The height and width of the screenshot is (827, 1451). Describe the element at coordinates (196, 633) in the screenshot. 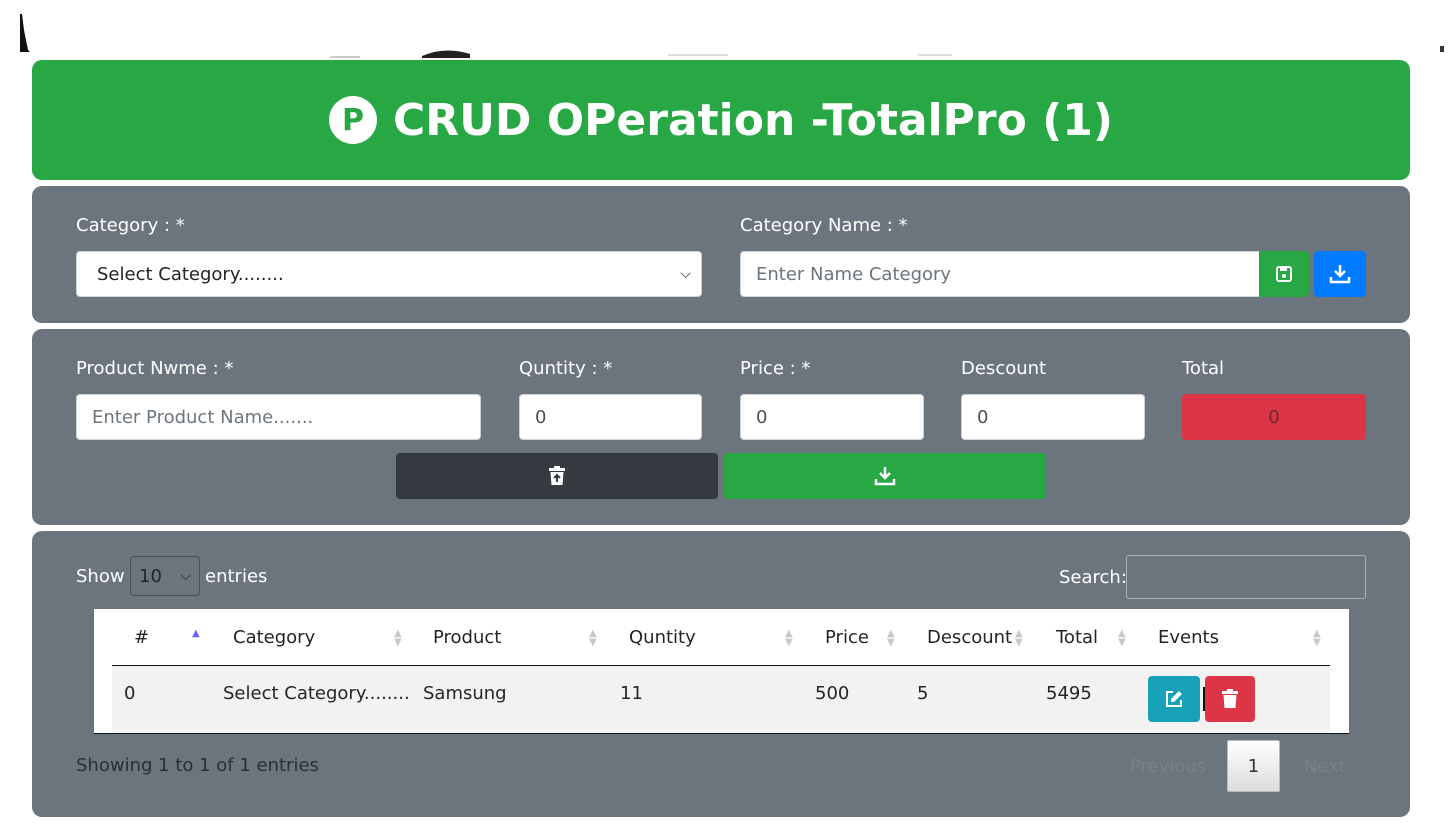

I see `sort-asc-icon: ▲` at that location.